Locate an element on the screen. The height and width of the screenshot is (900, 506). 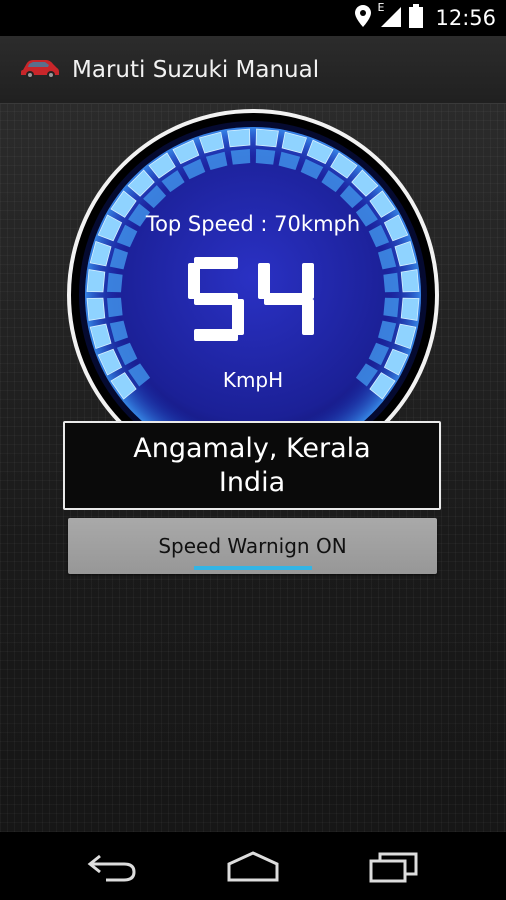
app-title: Maruti Suzuki Manual is located at coordinates (196, 69).